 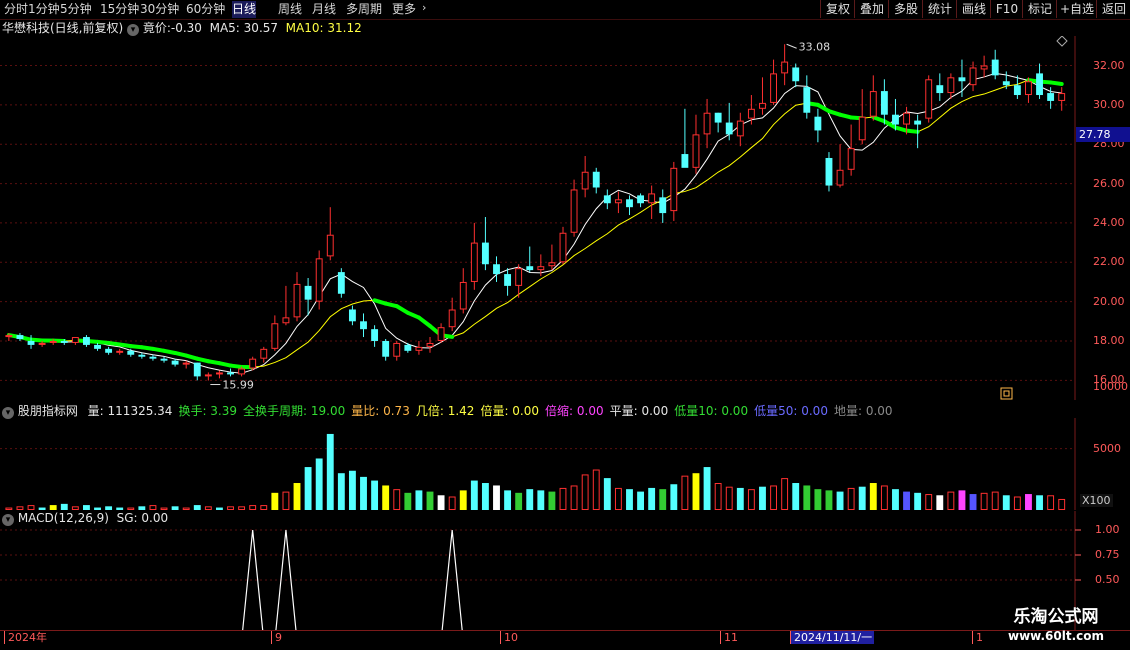 What do you see at coordinates (62, 28) in the screenshot?
I see `stock-title: 华懋科技(日线,前复权)` at bounding box center [62, 28].